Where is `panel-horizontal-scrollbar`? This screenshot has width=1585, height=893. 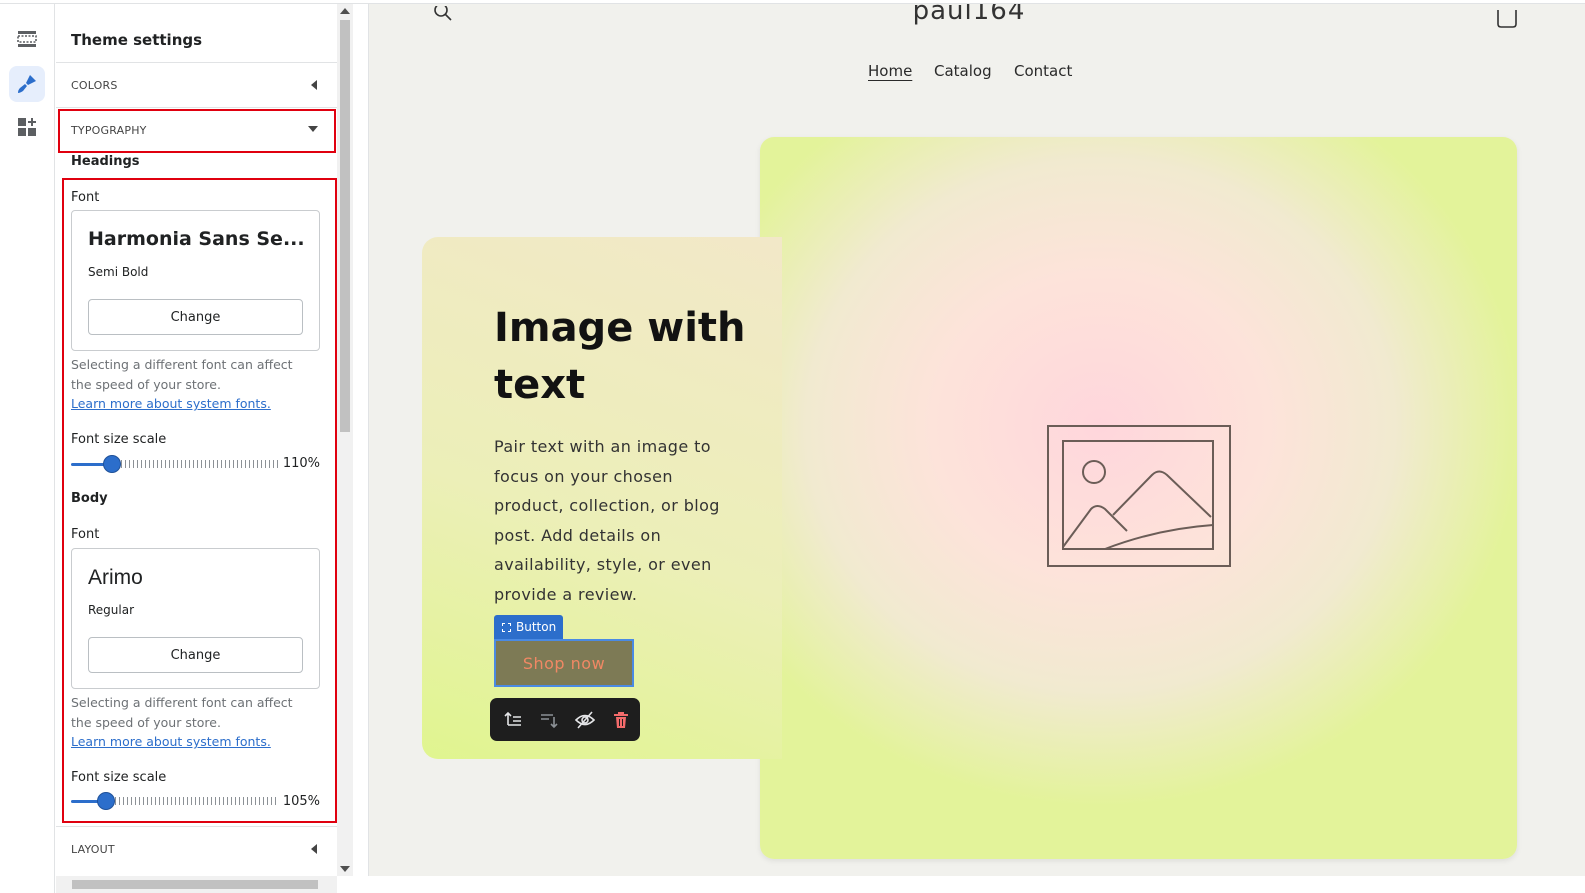
panel-horizontal-scrollbar is located at coordinates (196, 884).